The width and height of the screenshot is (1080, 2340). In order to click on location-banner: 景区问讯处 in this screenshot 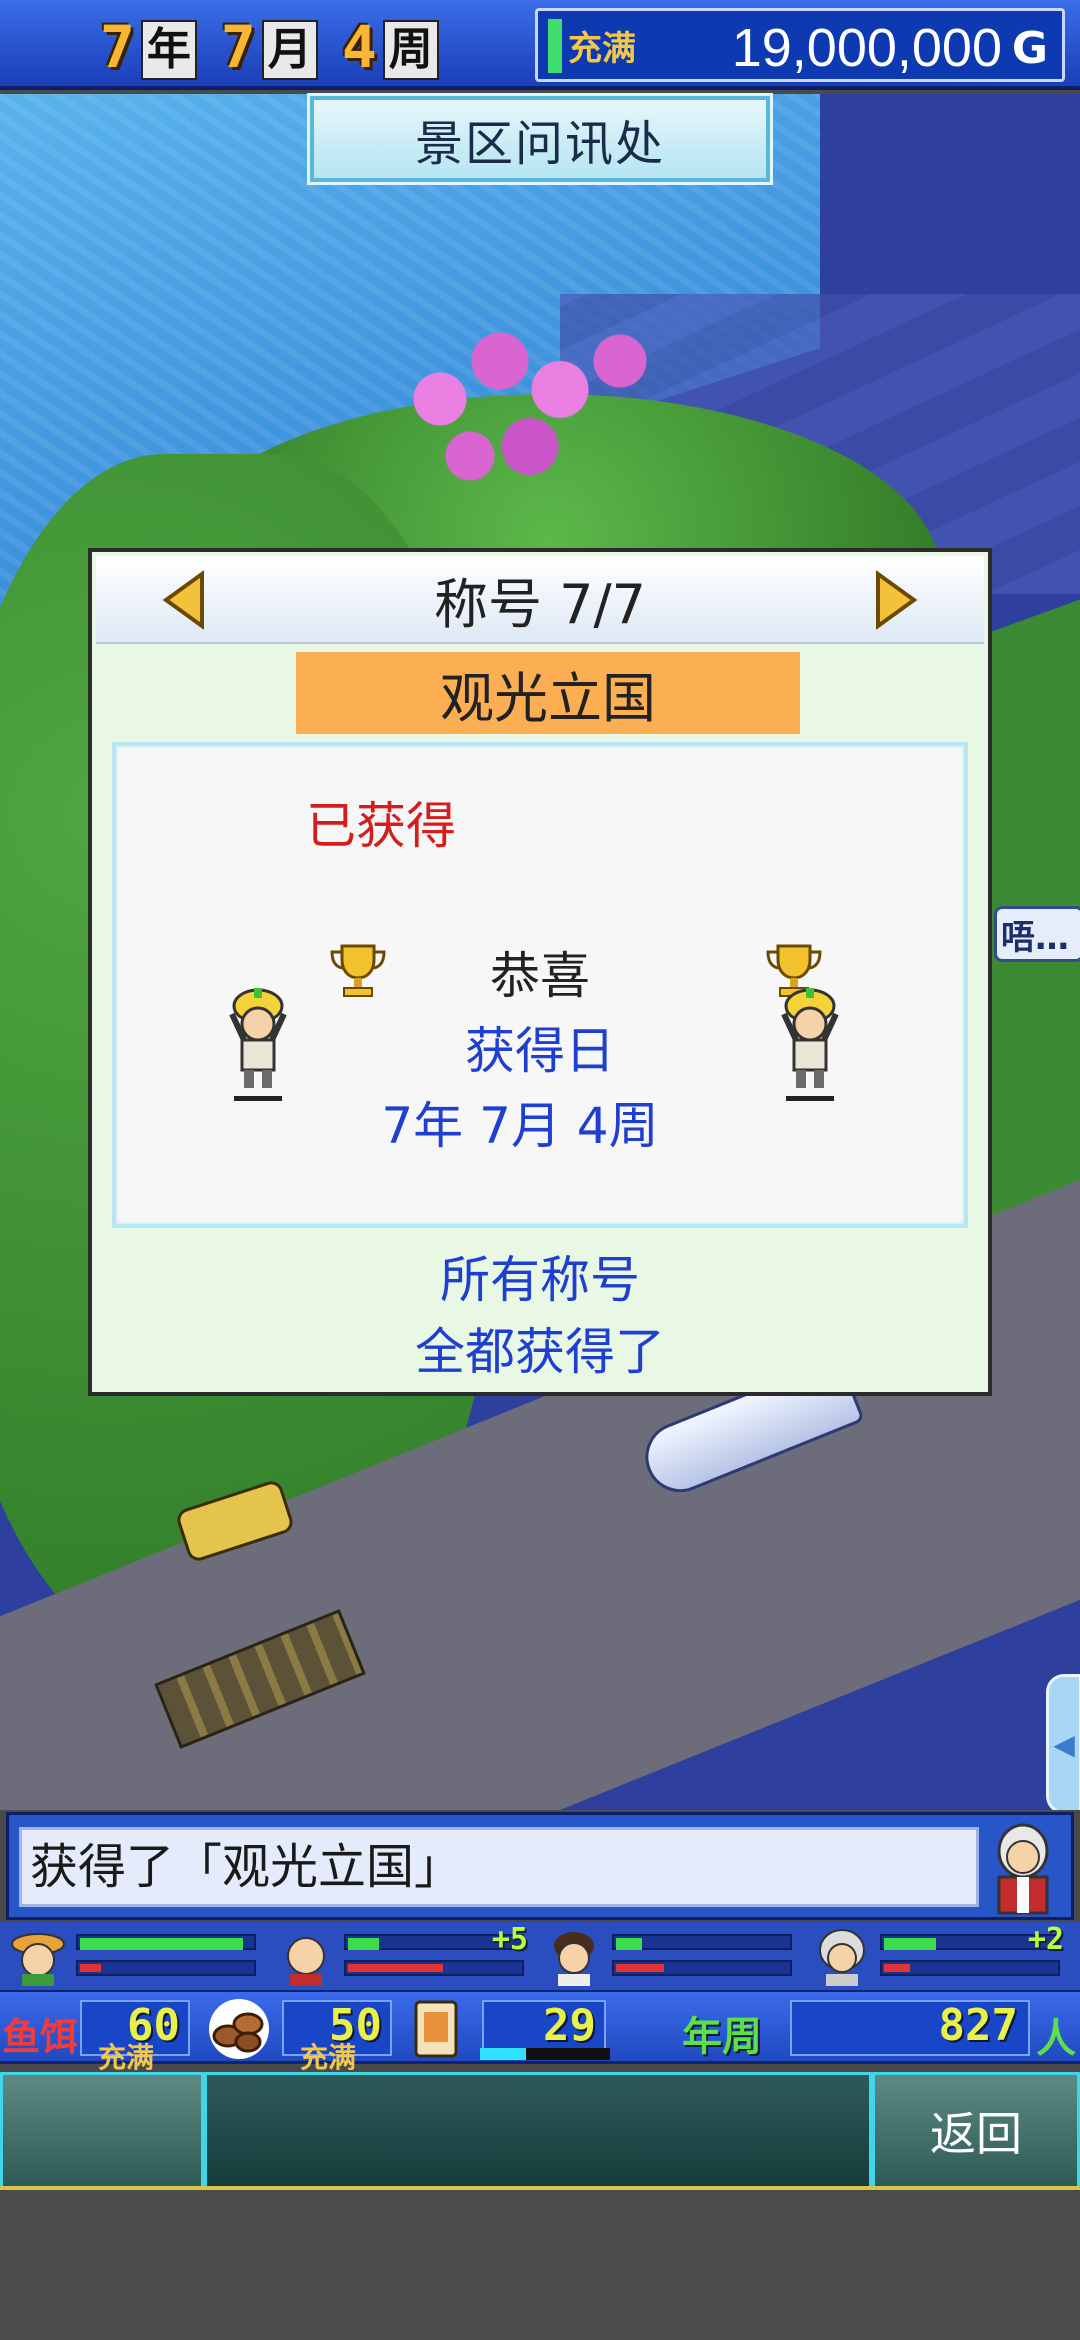, I will do `click(540, 139)`.